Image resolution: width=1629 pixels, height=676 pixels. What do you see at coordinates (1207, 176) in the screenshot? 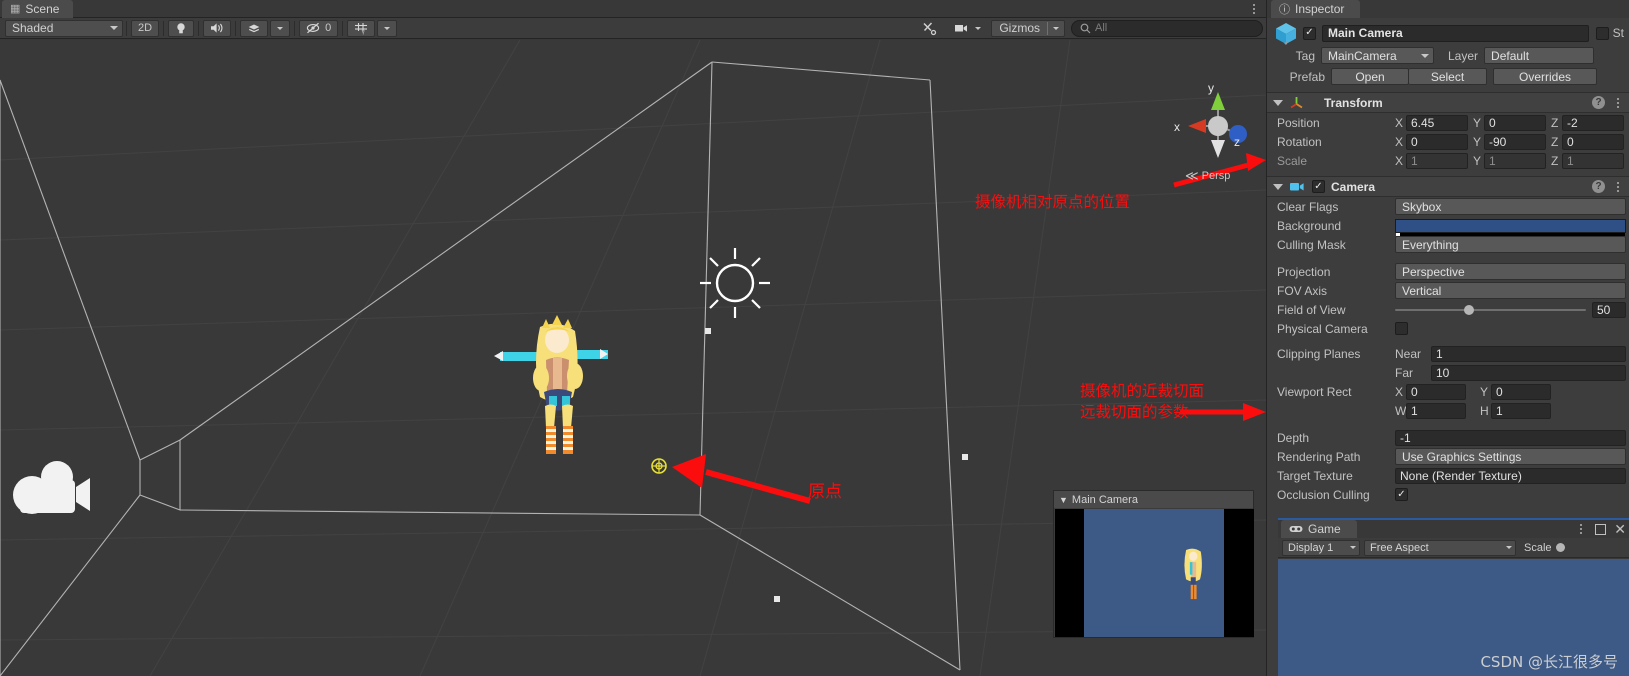
I see `projection-mode-label: ≪ Persp` at bounding box center [1207, 176].